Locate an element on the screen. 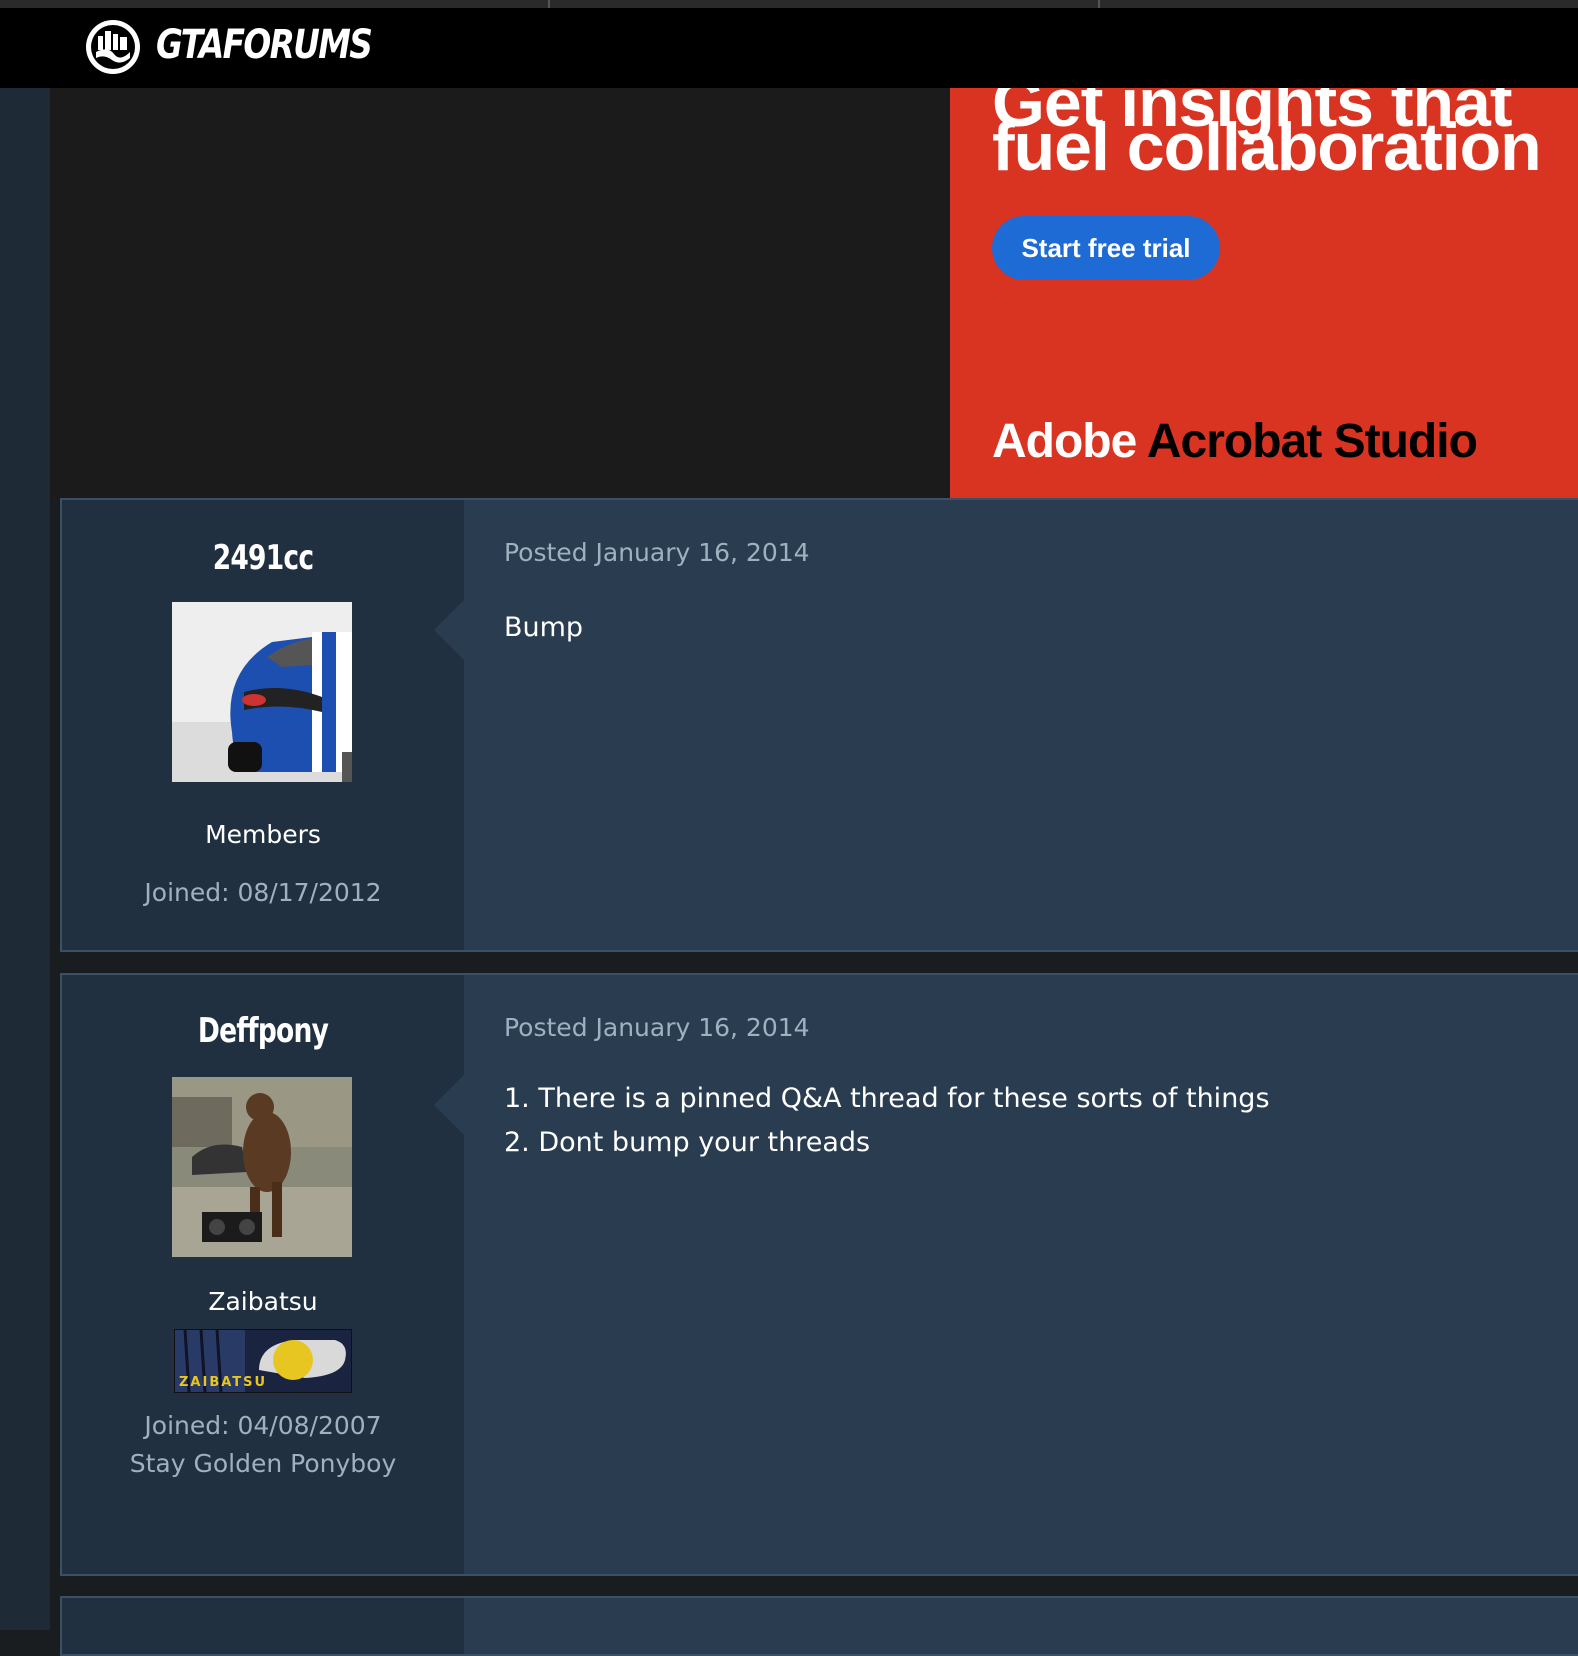 Image resolution: width=1578 pixels, height=1656 pixels. post-line: Bump is located at coordinates (544, 627).